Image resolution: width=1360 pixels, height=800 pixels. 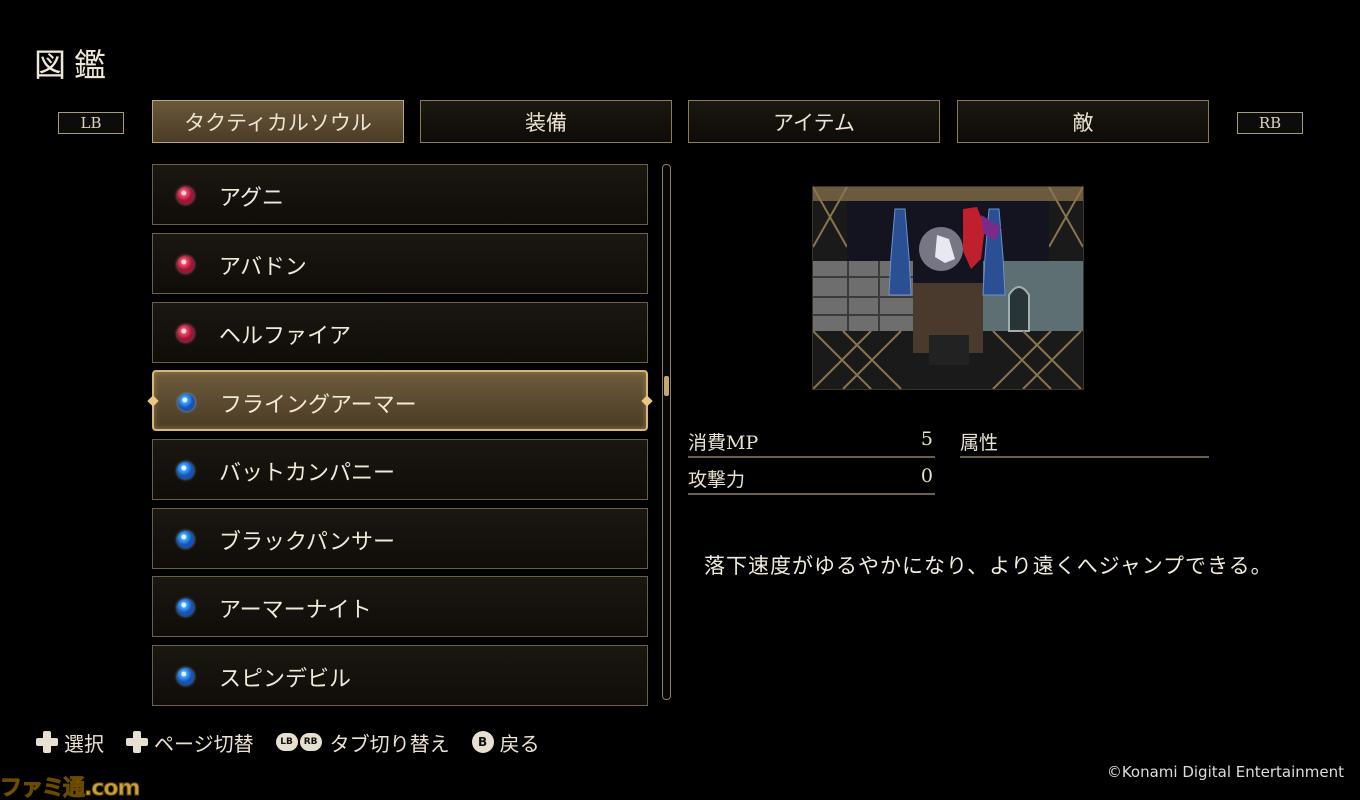 I want to click on soul-item-agni: アグニ, so click(x=400, y=194).